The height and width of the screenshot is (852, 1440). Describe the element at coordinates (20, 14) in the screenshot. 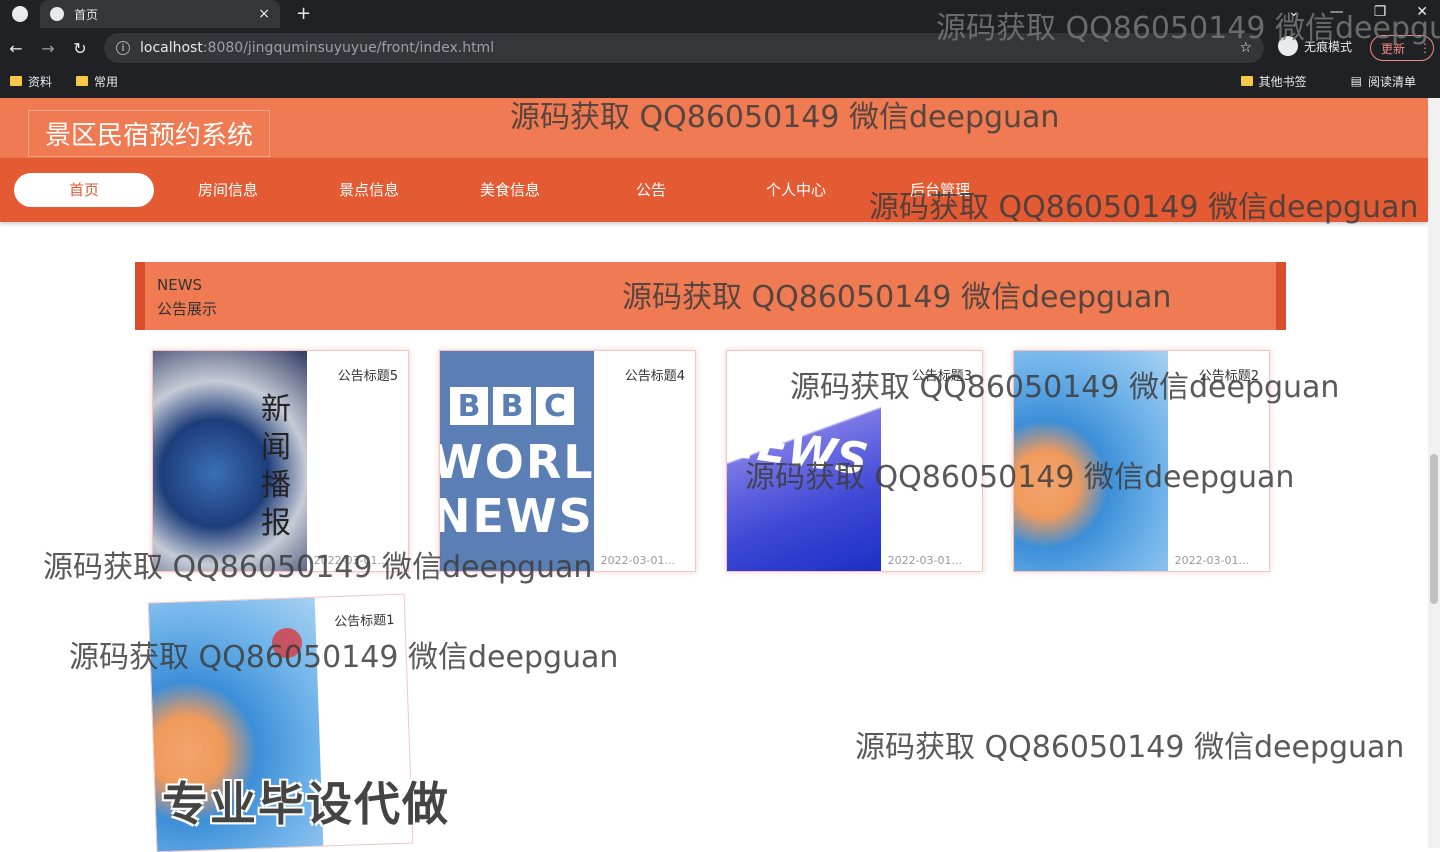

I see `browser-menu-icon` at that location.